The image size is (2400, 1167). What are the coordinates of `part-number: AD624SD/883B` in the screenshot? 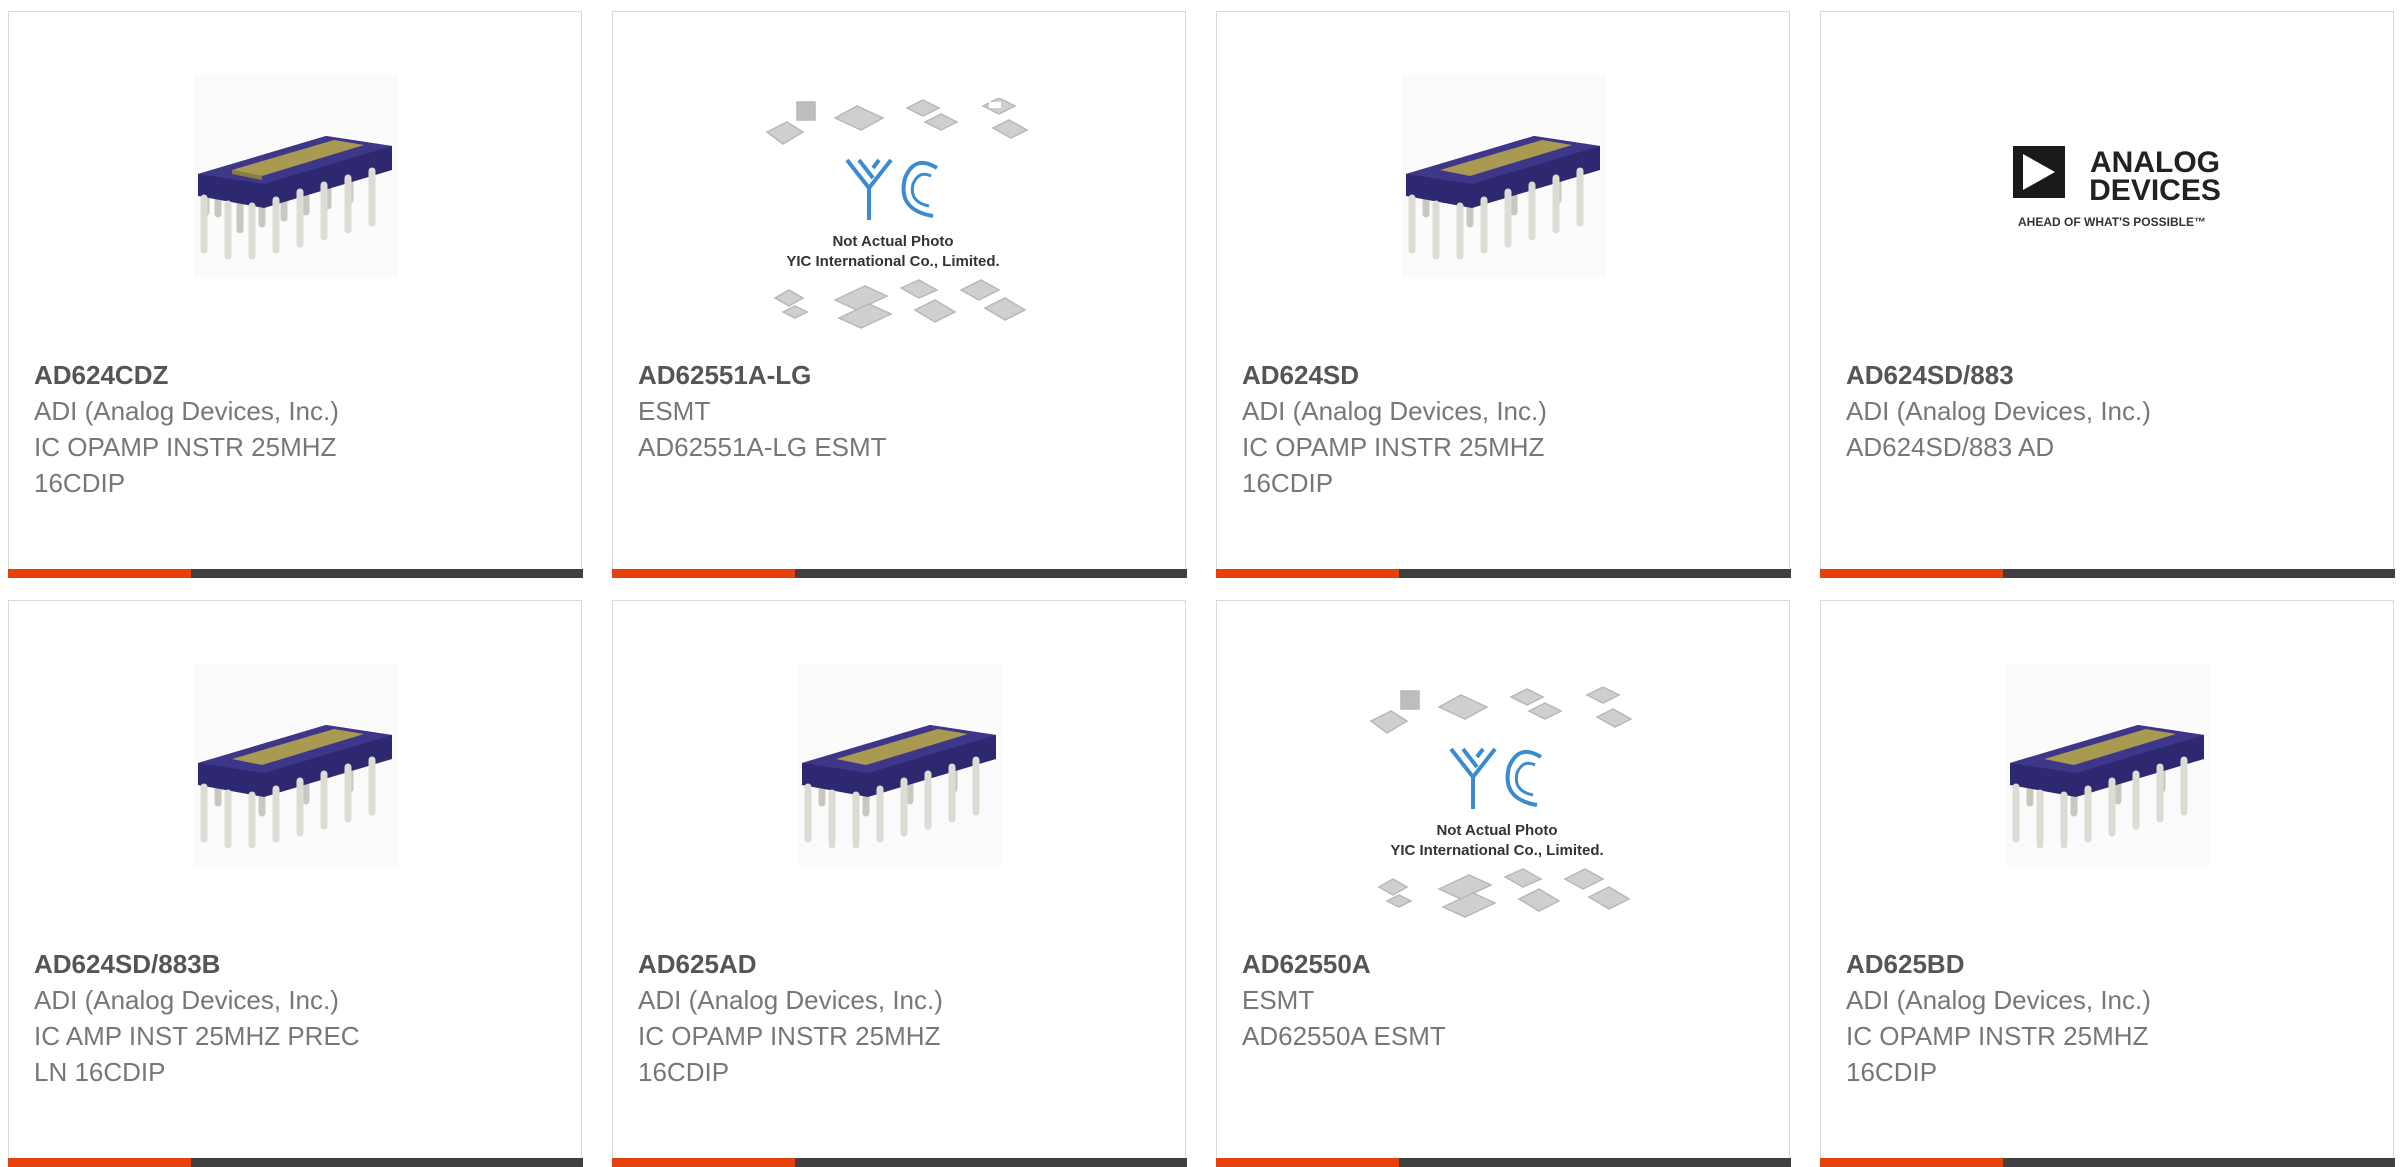 It's located at (297, 964).